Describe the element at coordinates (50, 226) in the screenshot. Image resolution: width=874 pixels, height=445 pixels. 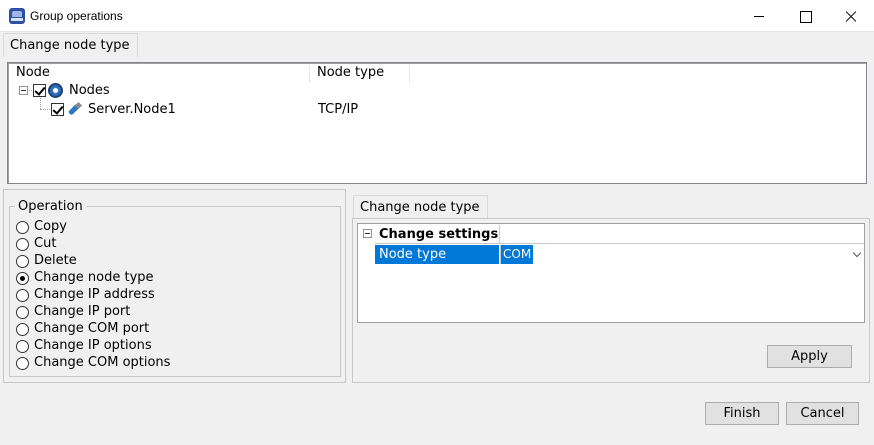
I see `radio-label: Copy` at that location.